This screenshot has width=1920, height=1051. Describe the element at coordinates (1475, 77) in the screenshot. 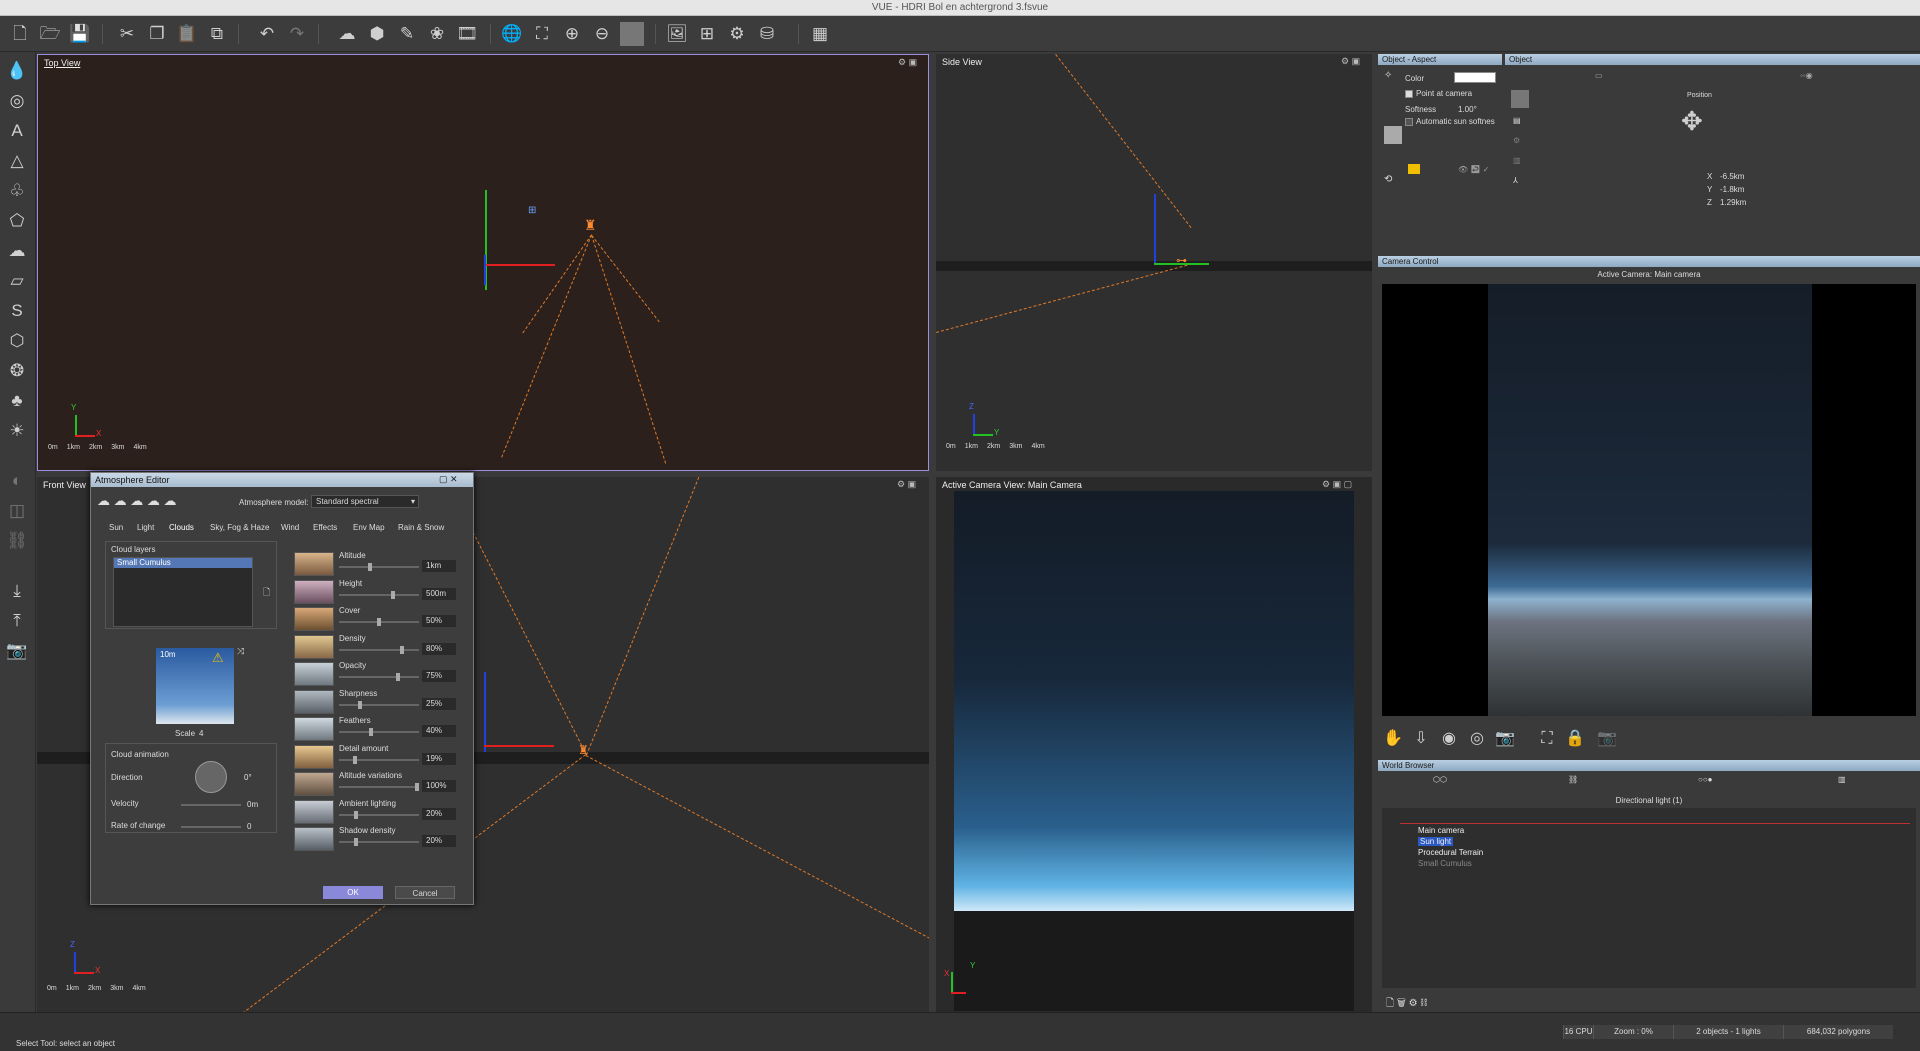

I see `color-swatch` at that location.